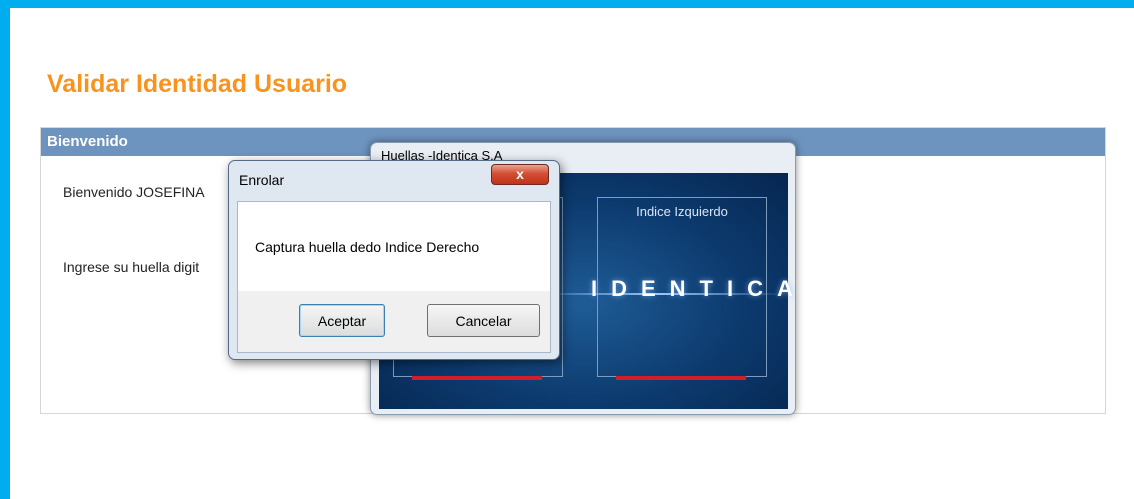  Describe the element at coordinates (682, 211) in the screenshot. I see `left-index-label: Indice Izquierdo` at that location.